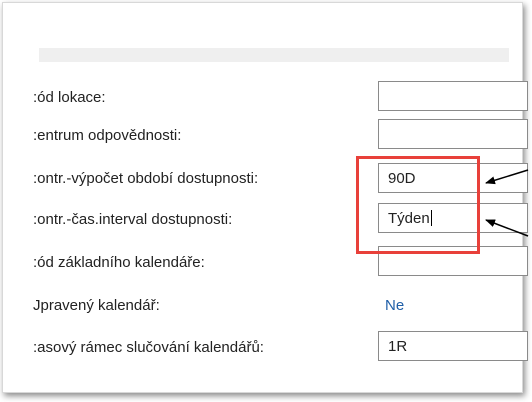  I want to click on arrow-to-period-calc, so click(507, 177).